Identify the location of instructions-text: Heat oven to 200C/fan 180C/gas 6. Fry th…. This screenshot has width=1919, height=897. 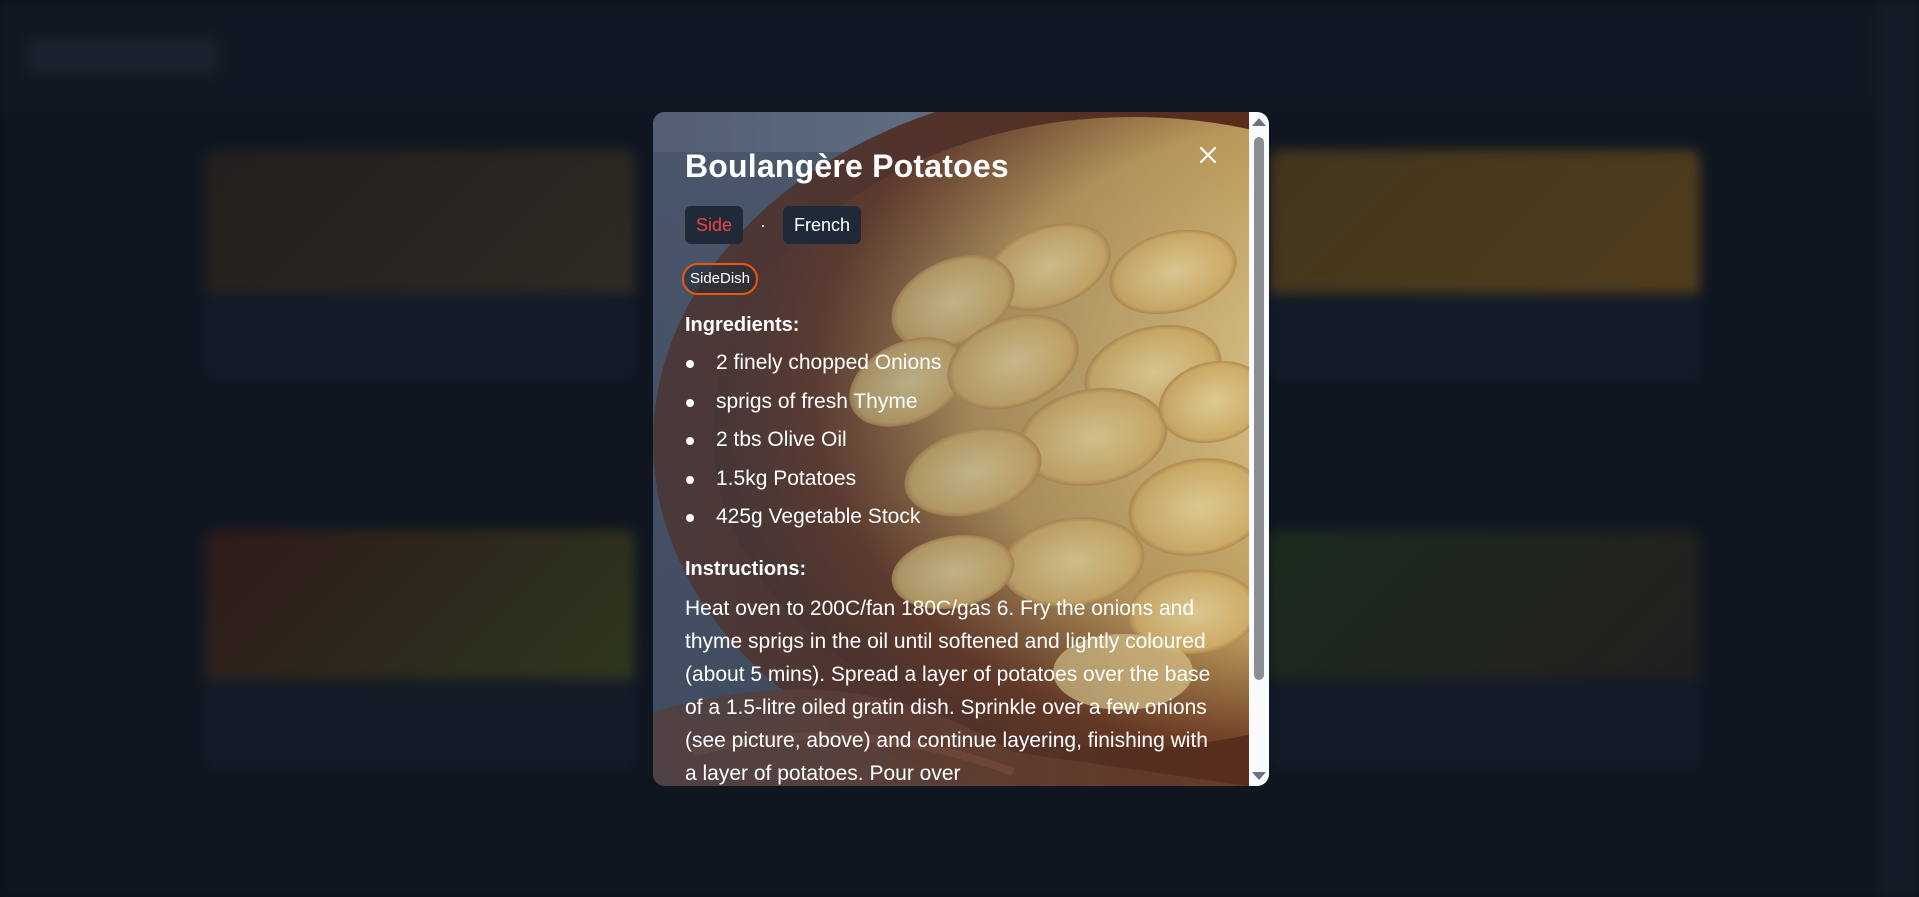
(948, 691).